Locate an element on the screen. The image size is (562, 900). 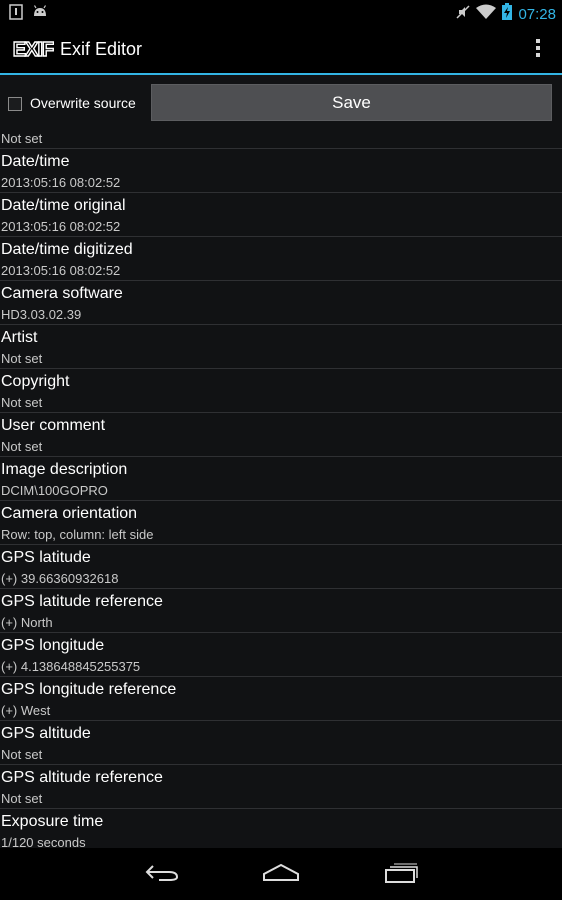
list-item-value: (+) North is located at coordinates (27, 622).